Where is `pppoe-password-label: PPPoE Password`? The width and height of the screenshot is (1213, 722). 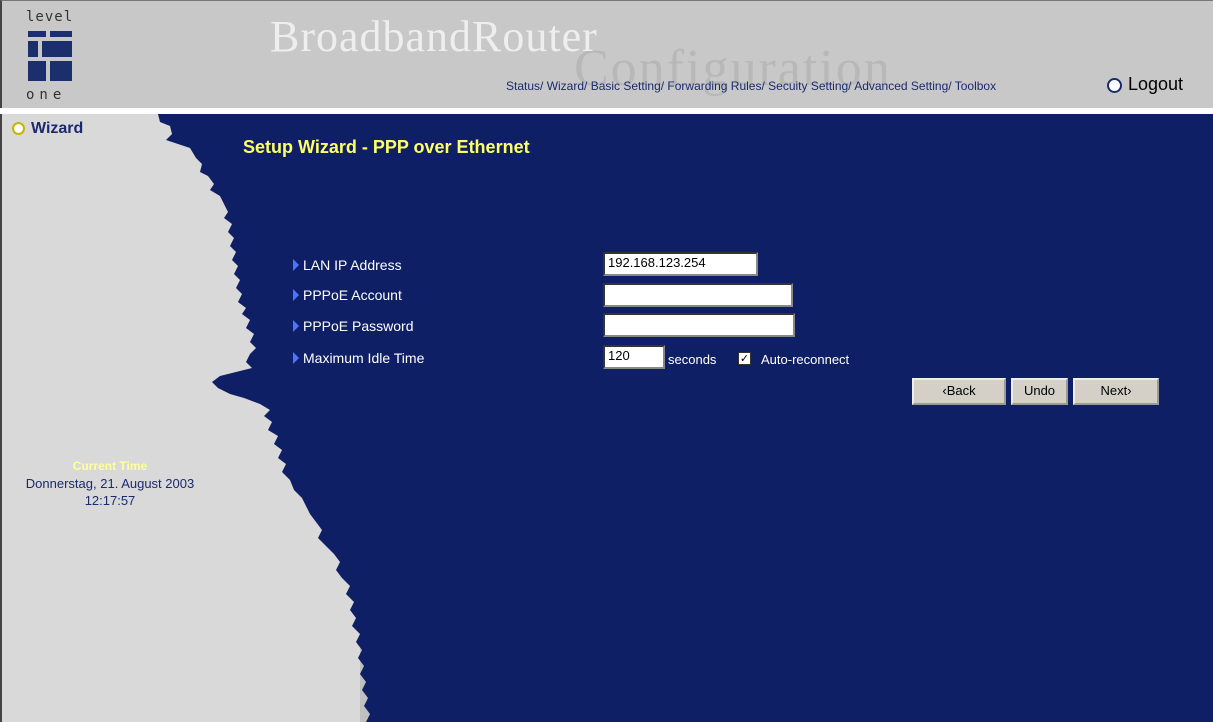
pppoe-password-label: PPPoE Password is located at coordinates (358, 326).